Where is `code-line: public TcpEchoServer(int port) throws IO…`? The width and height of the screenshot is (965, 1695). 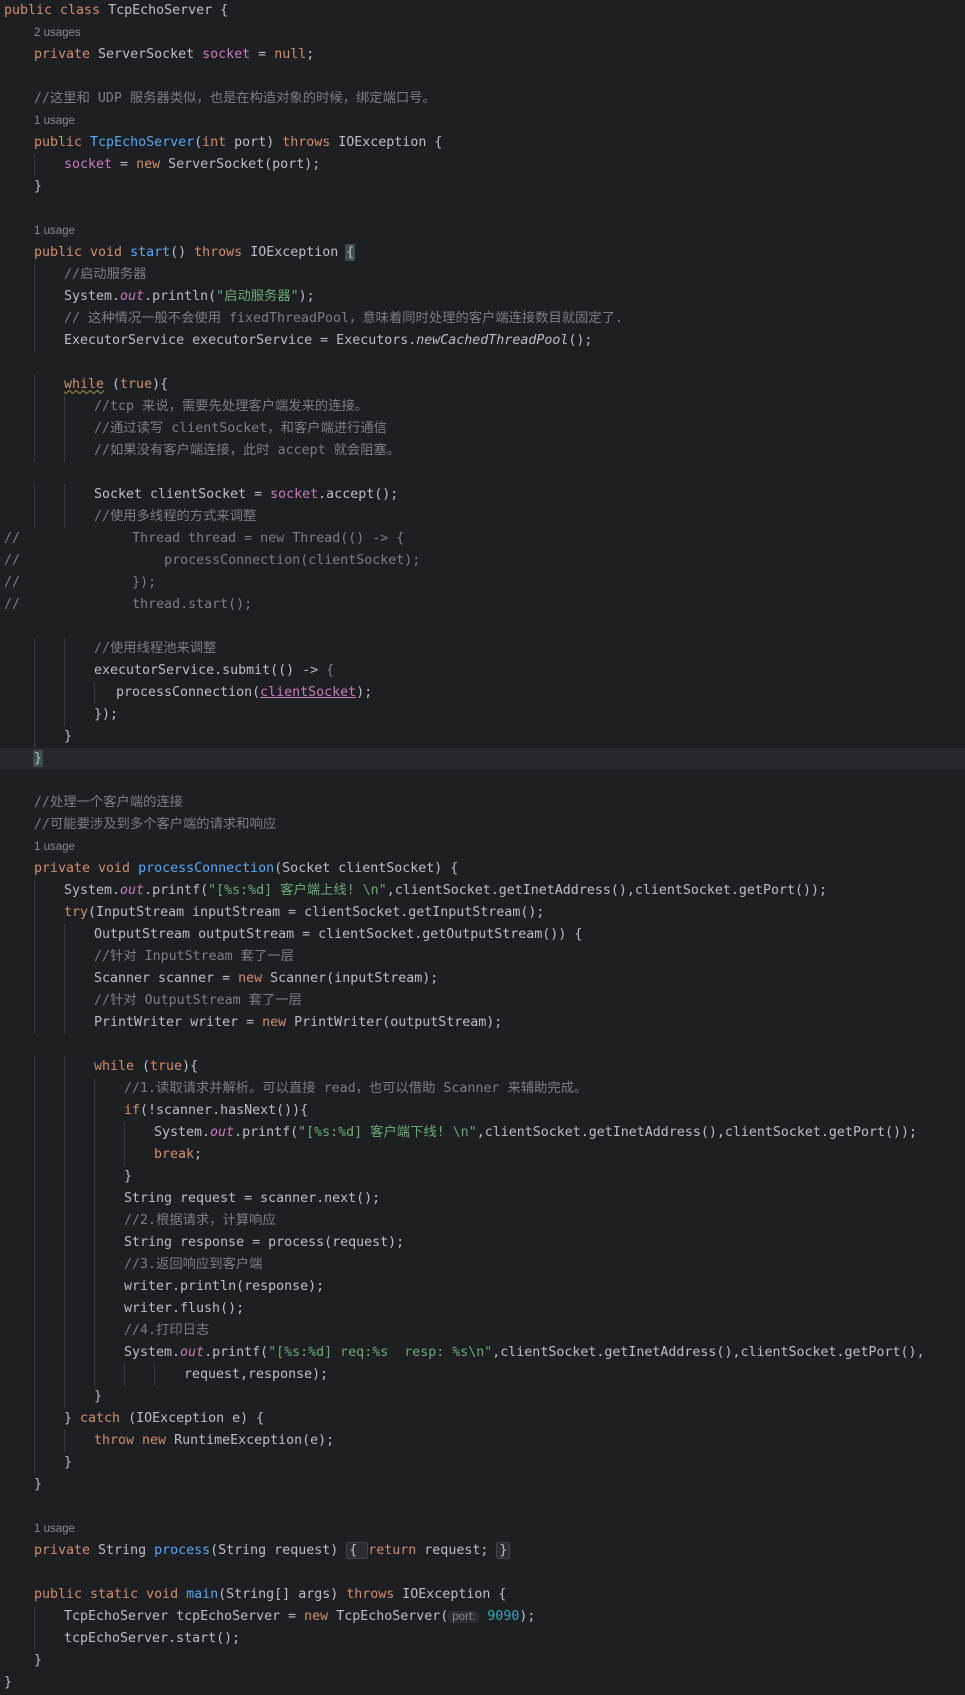 code-line: public TcpEchoServer(int port) throws IO… is located at coordinates (482, 143).